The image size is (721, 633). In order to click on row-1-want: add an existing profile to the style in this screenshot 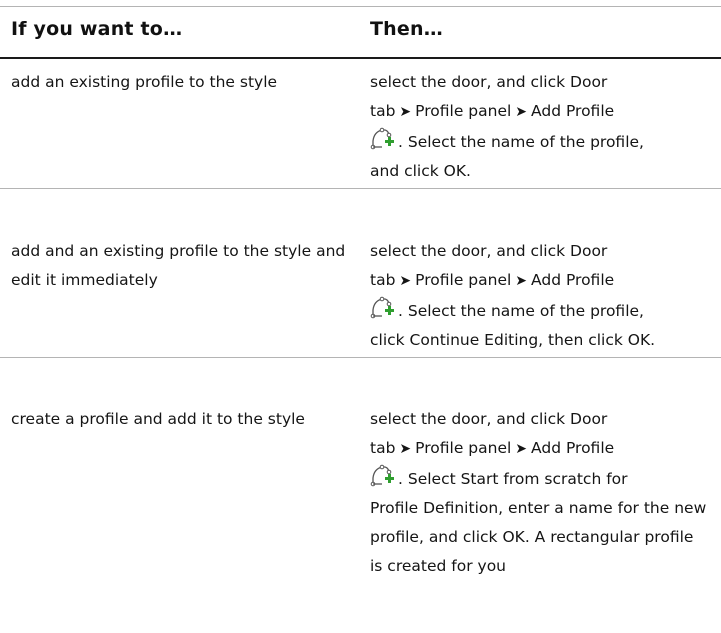, I will do `click(144, 82)`.